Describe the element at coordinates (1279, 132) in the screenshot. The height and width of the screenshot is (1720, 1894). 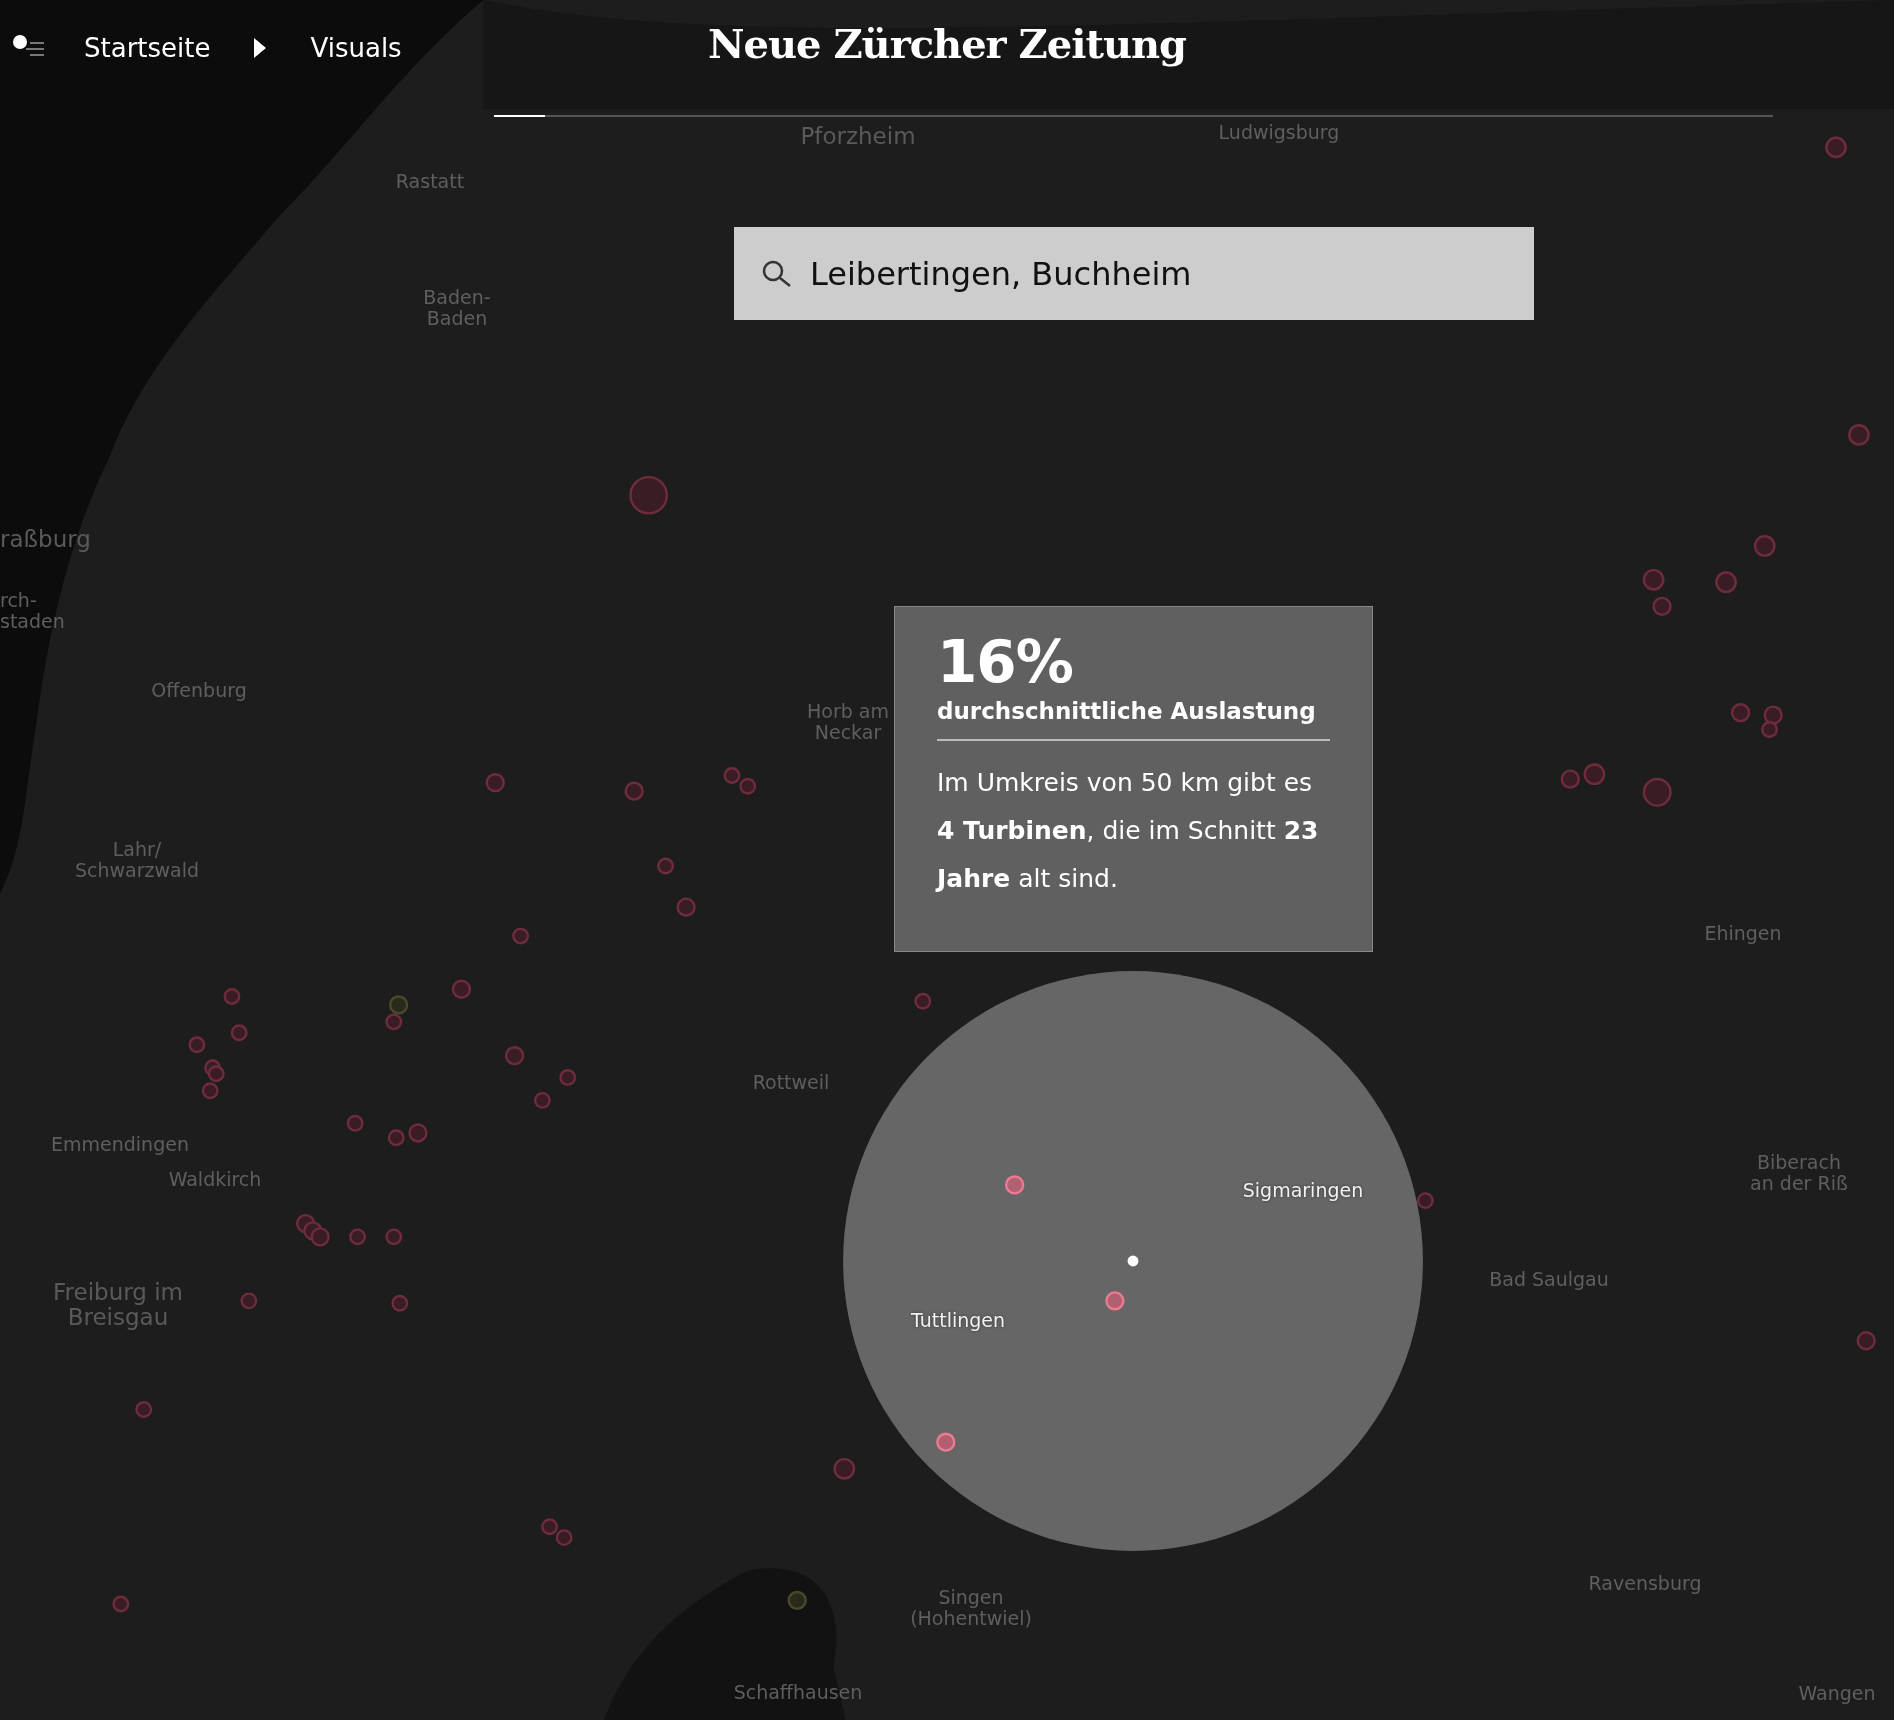
I see `map-place-label: Ludwigsburg` at that location.